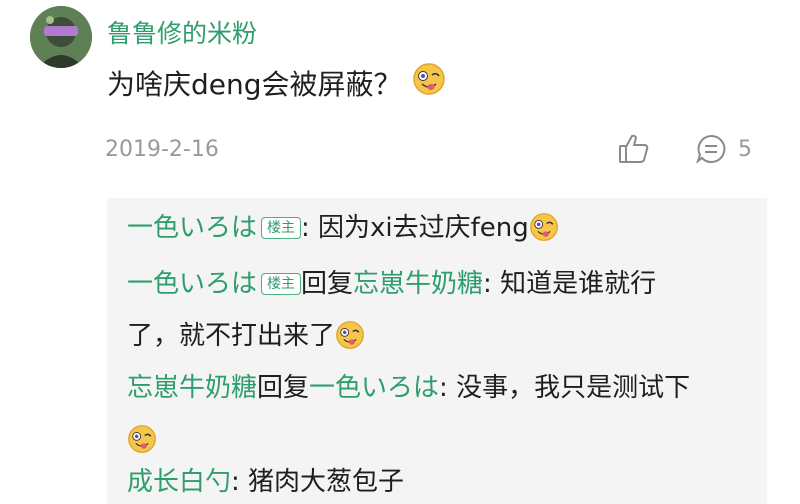 This screenshot has height=504, width=800. I want to click on reply-count: 5, so click(745, 149).